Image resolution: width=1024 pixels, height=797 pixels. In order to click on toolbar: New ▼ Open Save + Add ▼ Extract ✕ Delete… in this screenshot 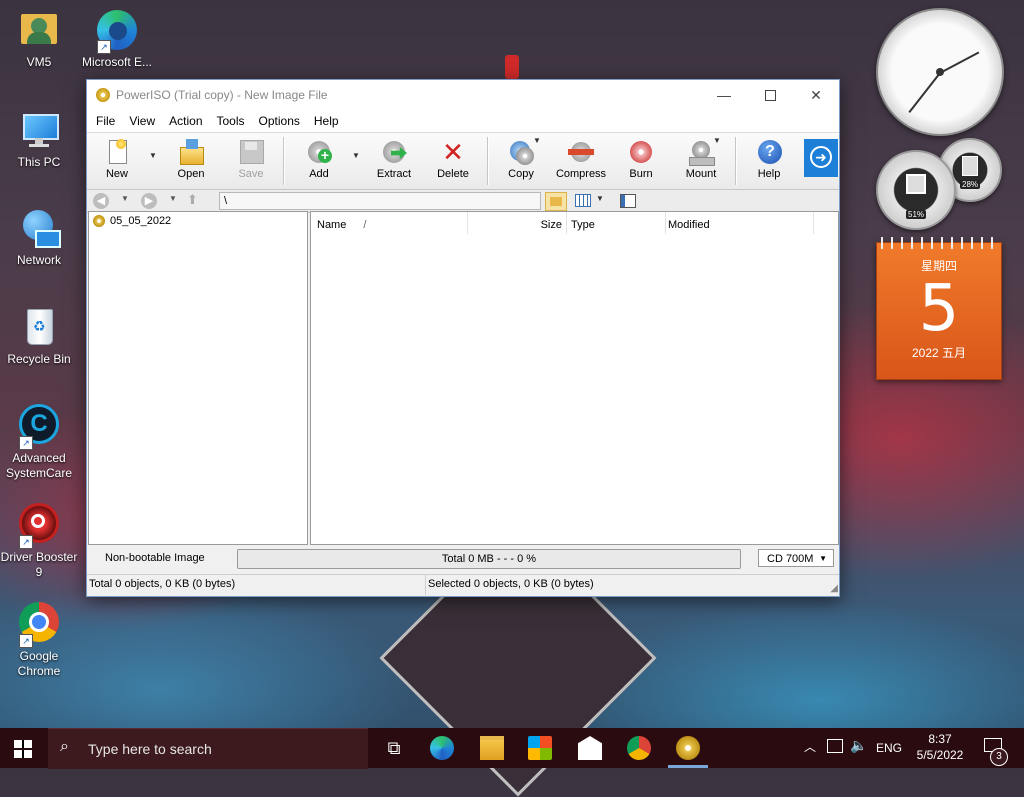, I will do `click(463, 161)`.